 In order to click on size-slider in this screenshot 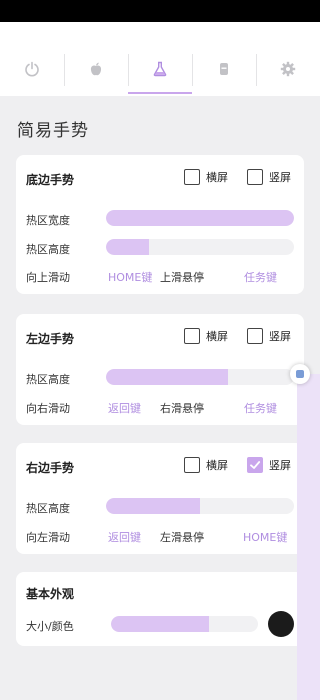, I will do `click(184, 624)`.